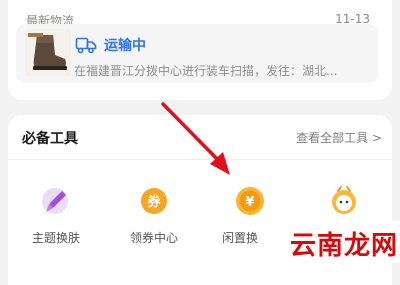 Image resolution: width=400 pixels, height=285 pixels. I want to click on yen-coin-icon: ¥, so click(250, 201).